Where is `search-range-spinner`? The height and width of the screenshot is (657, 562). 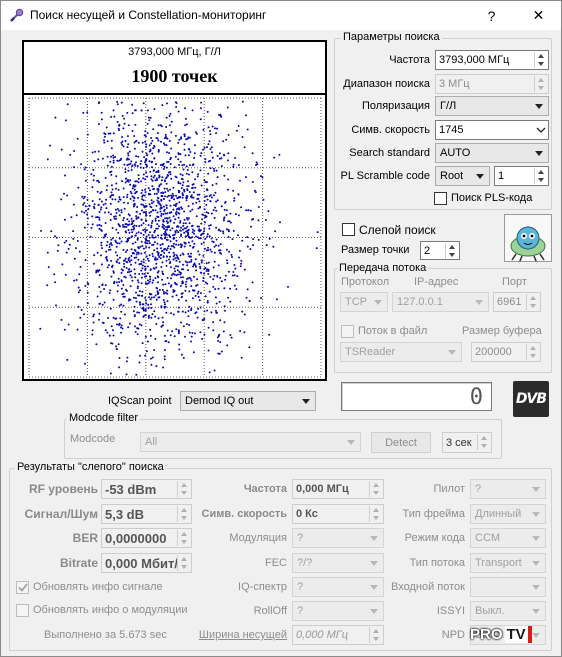 search-range-spinner is located at coordinates (540, 84).